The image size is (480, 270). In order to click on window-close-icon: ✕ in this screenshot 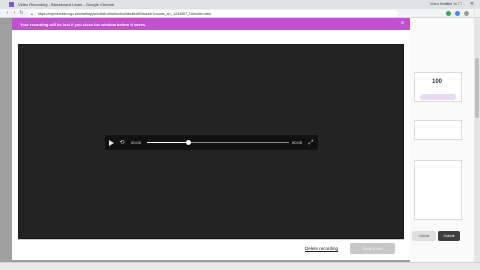, I will do `click(472, 4)`.